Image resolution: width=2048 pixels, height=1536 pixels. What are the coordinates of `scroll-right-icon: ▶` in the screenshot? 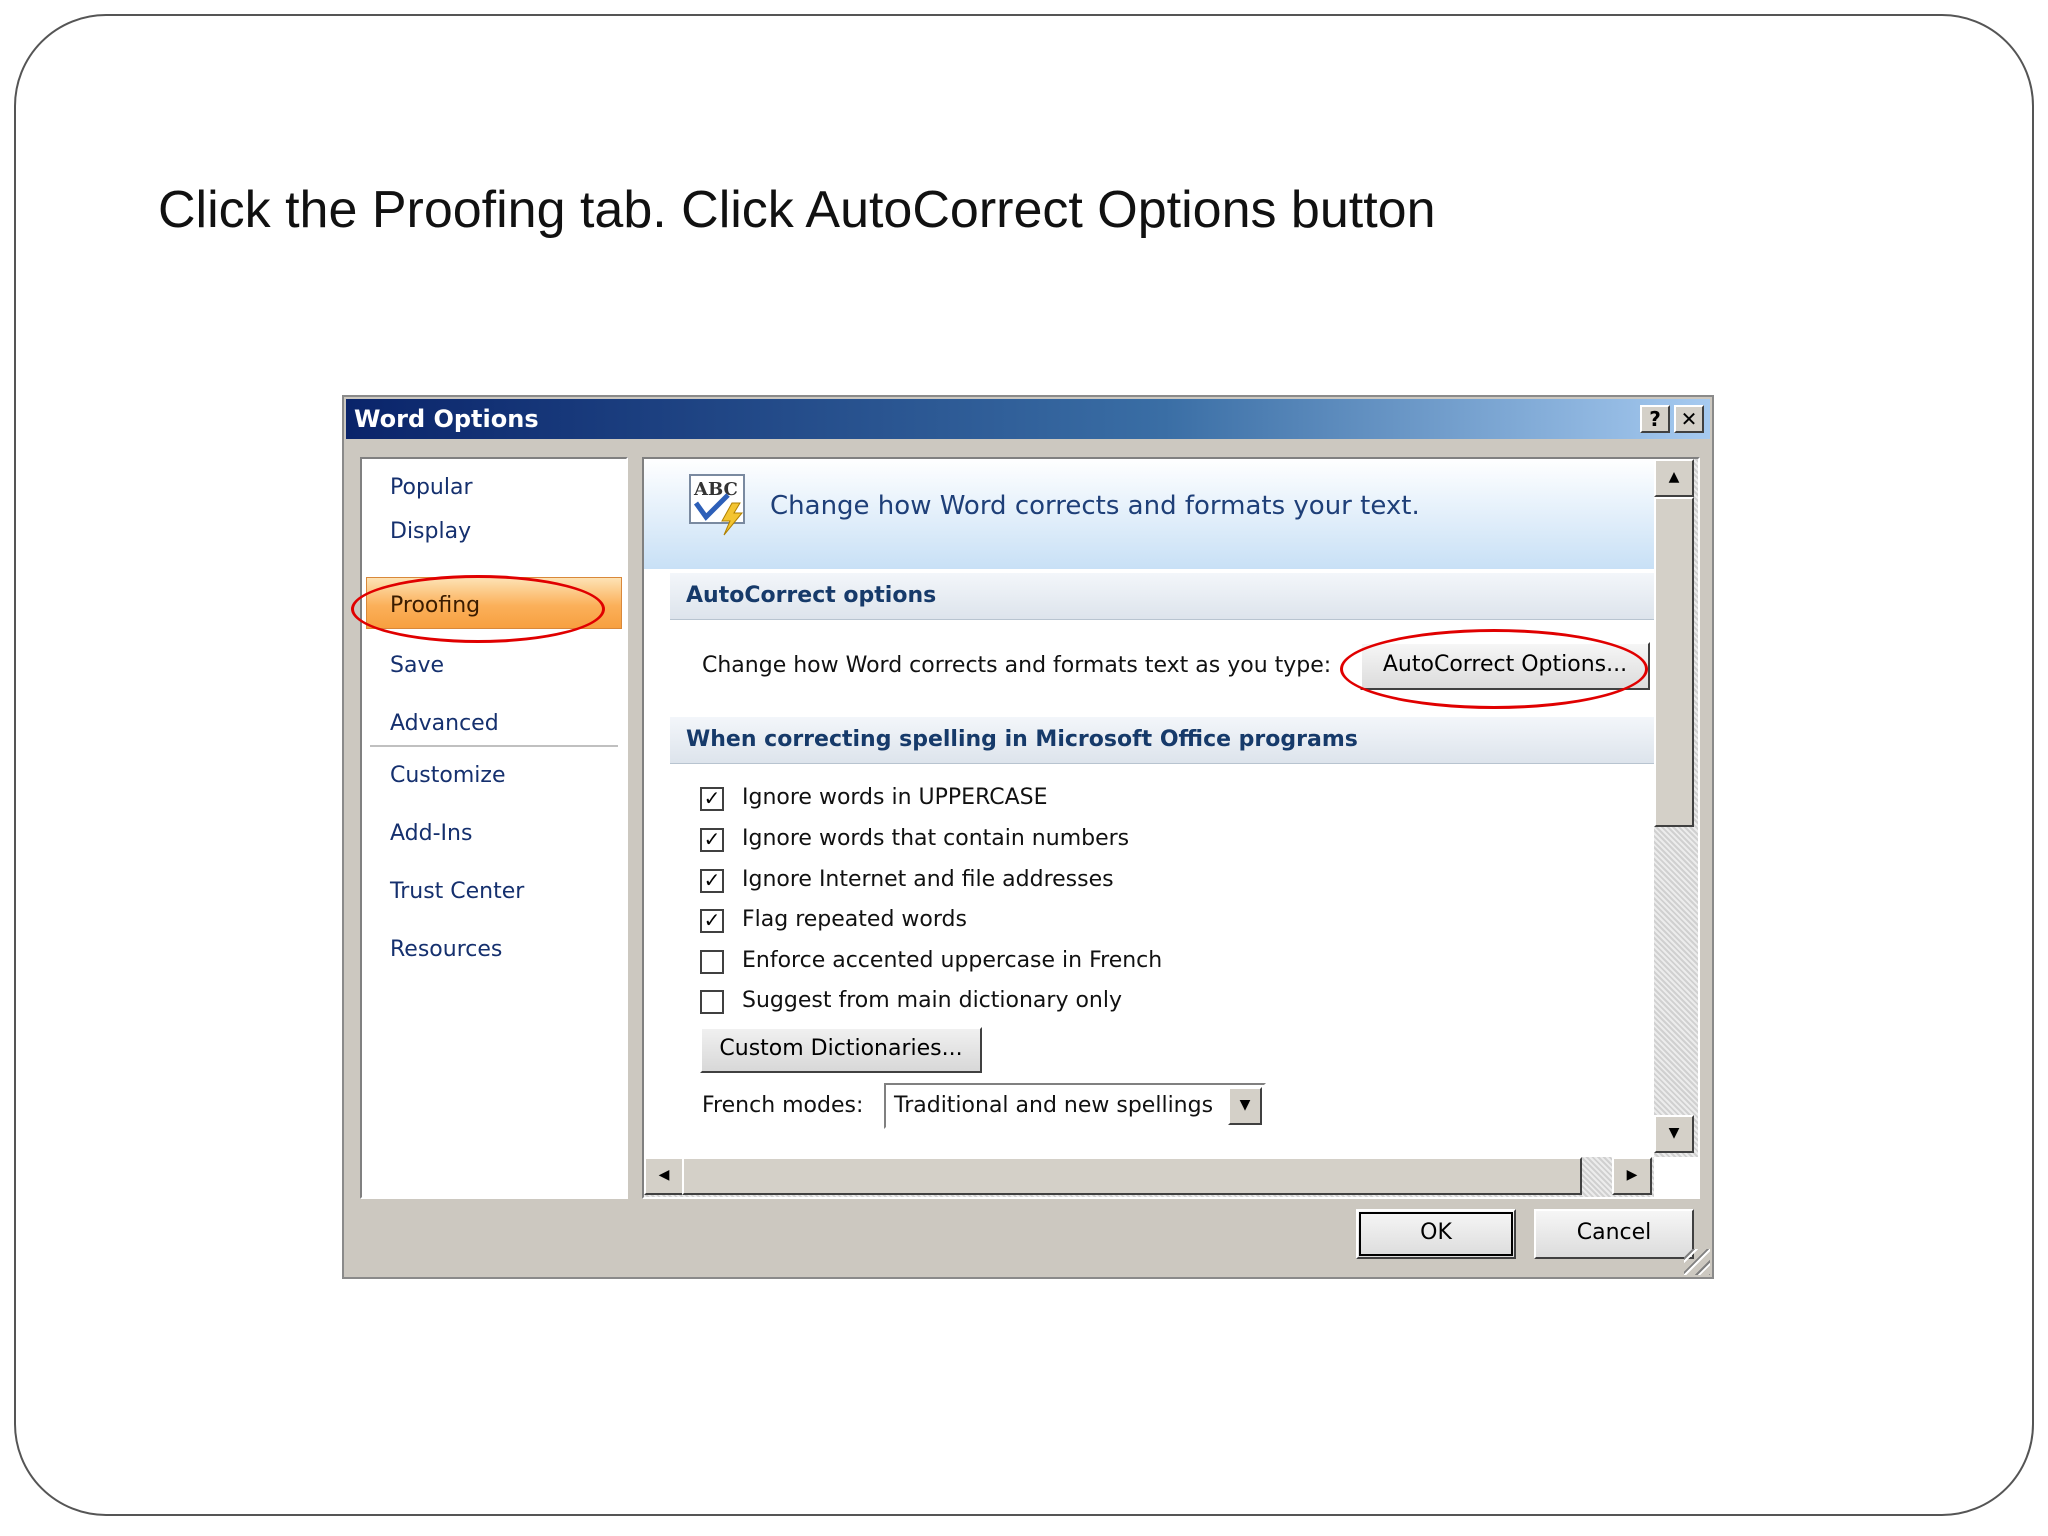 It's located at (1632, 1176).